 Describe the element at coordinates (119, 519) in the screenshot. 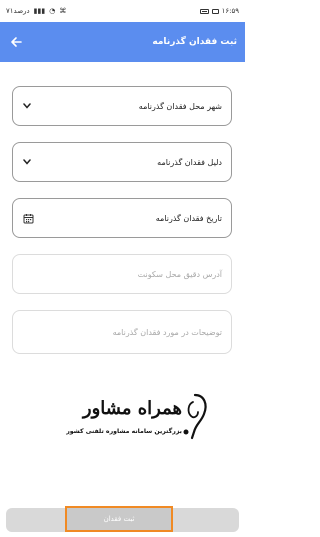

I see `submit-button: ثبت فقدان` at that location.